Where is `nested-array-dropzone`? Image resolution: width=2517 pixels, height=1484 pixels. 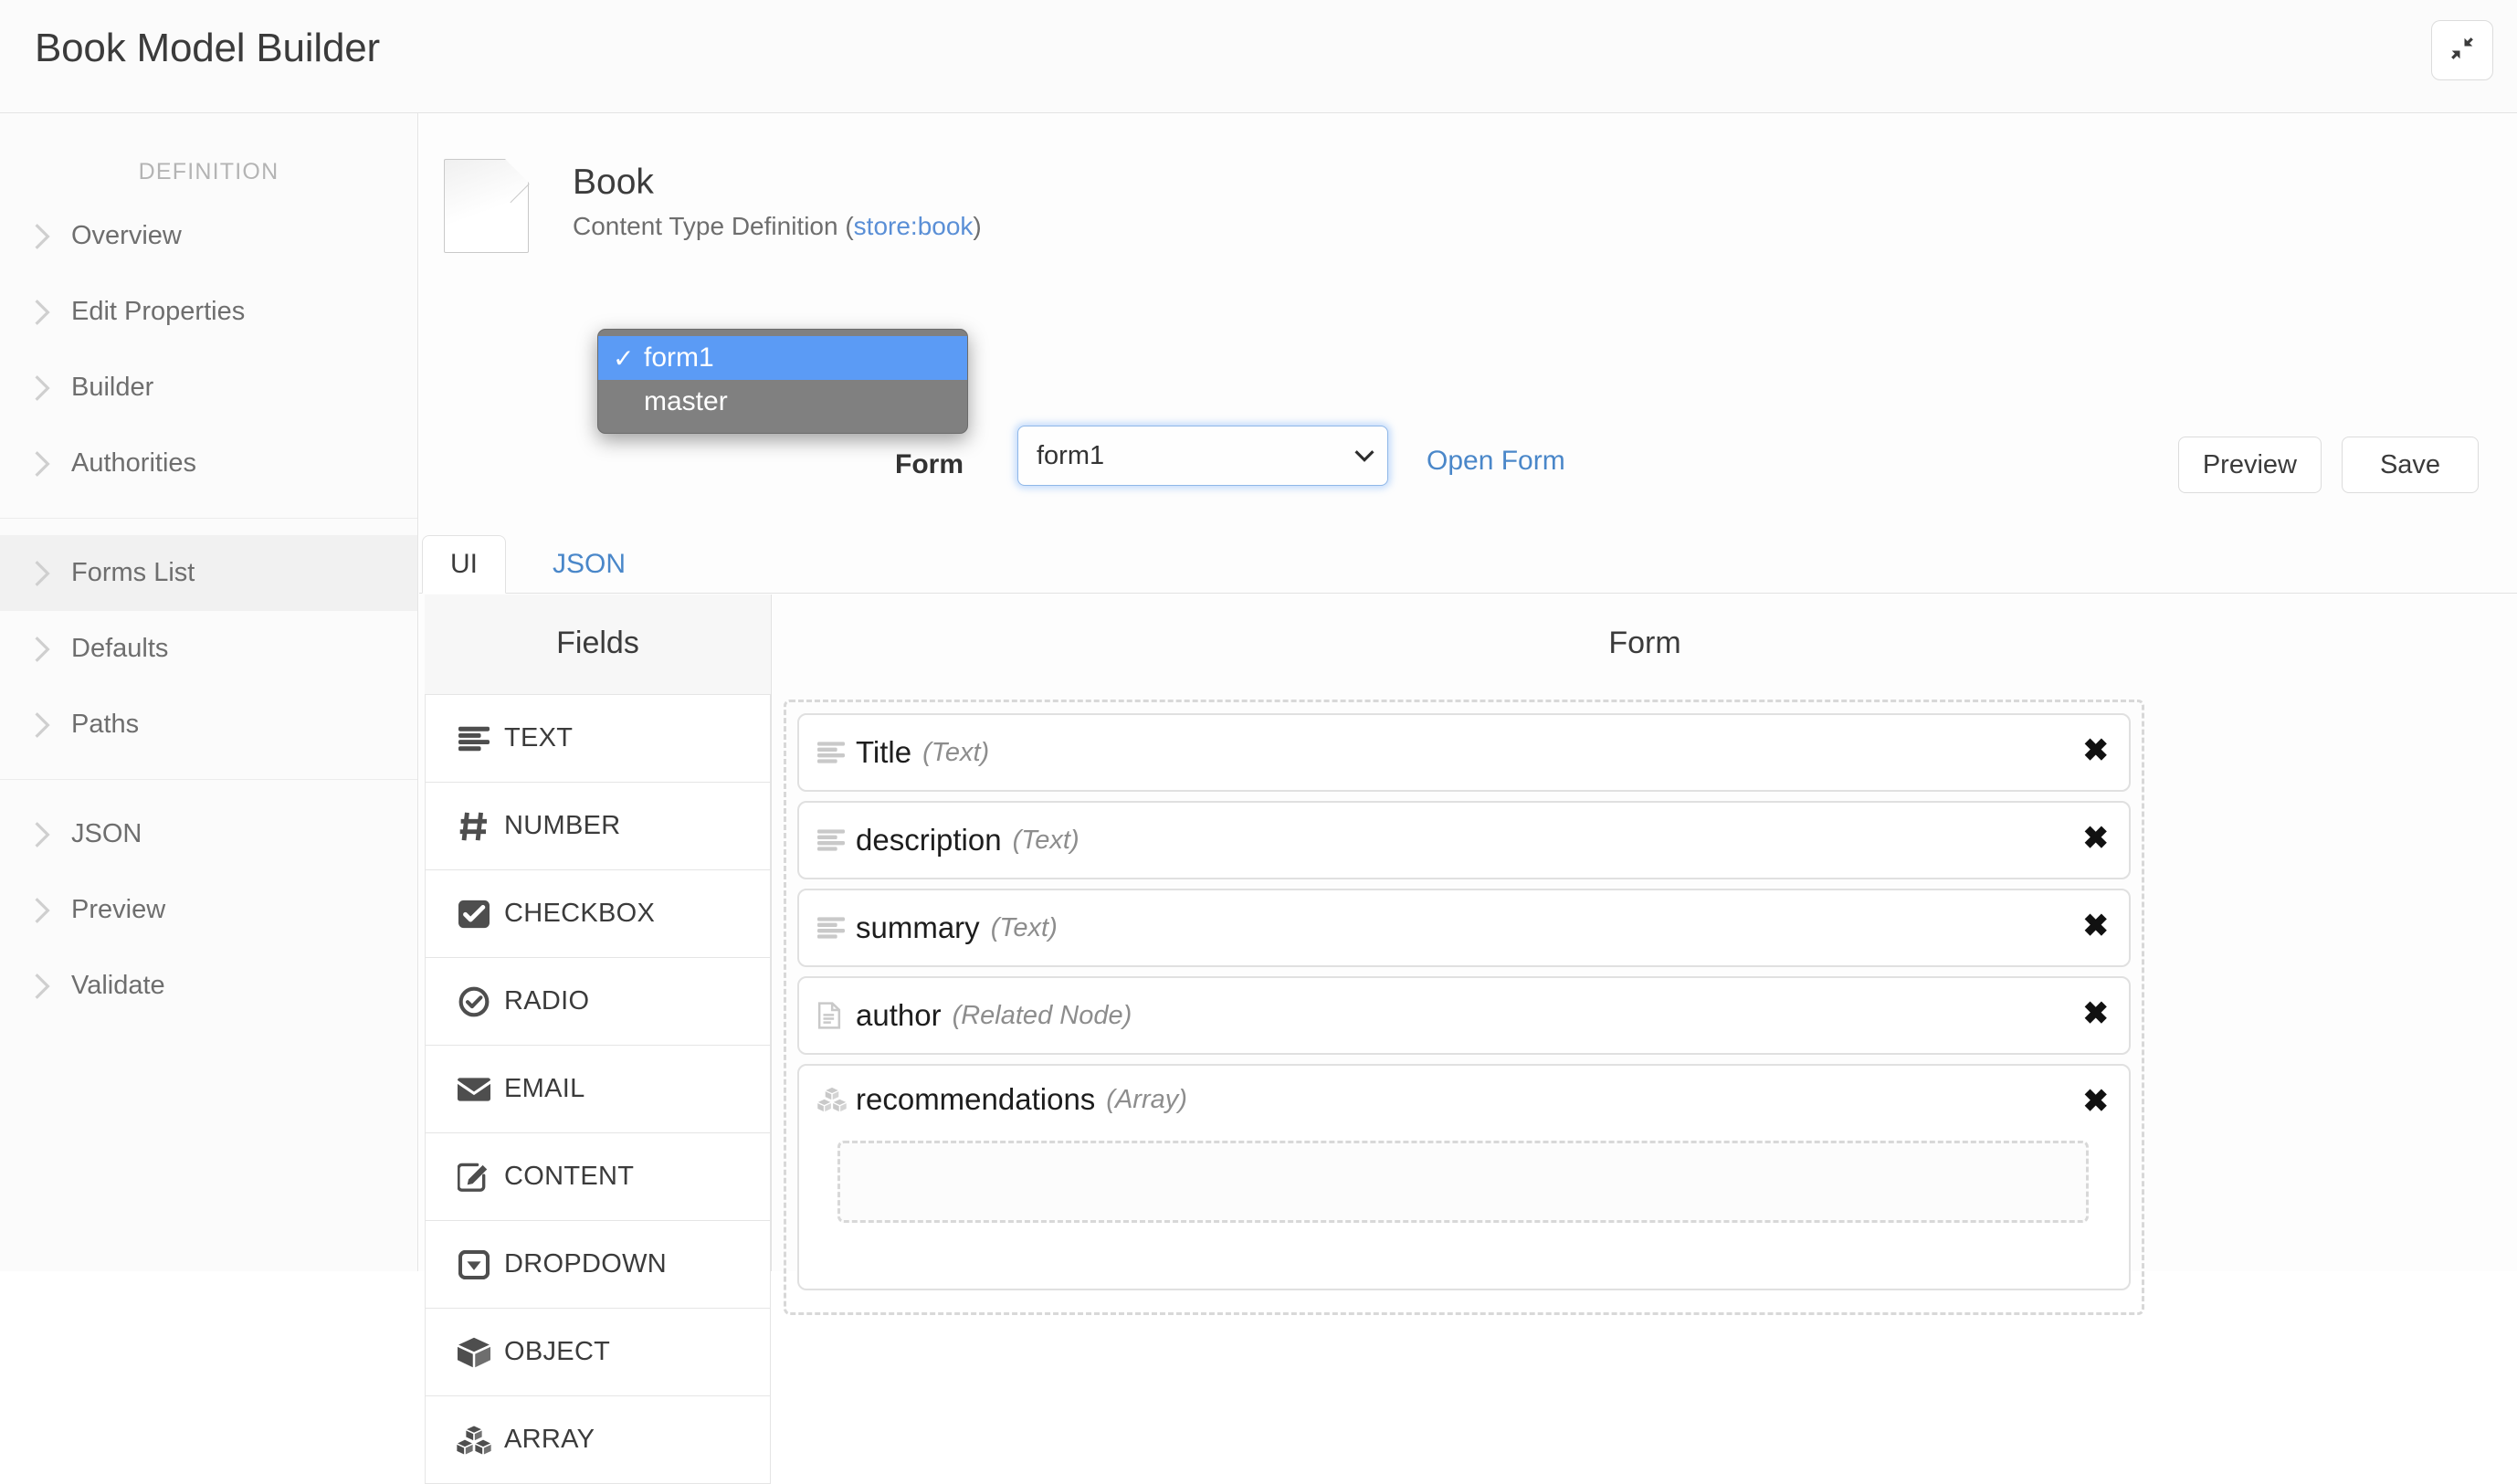 nested-array-dropzone is located at coordinates (1463, 1182).